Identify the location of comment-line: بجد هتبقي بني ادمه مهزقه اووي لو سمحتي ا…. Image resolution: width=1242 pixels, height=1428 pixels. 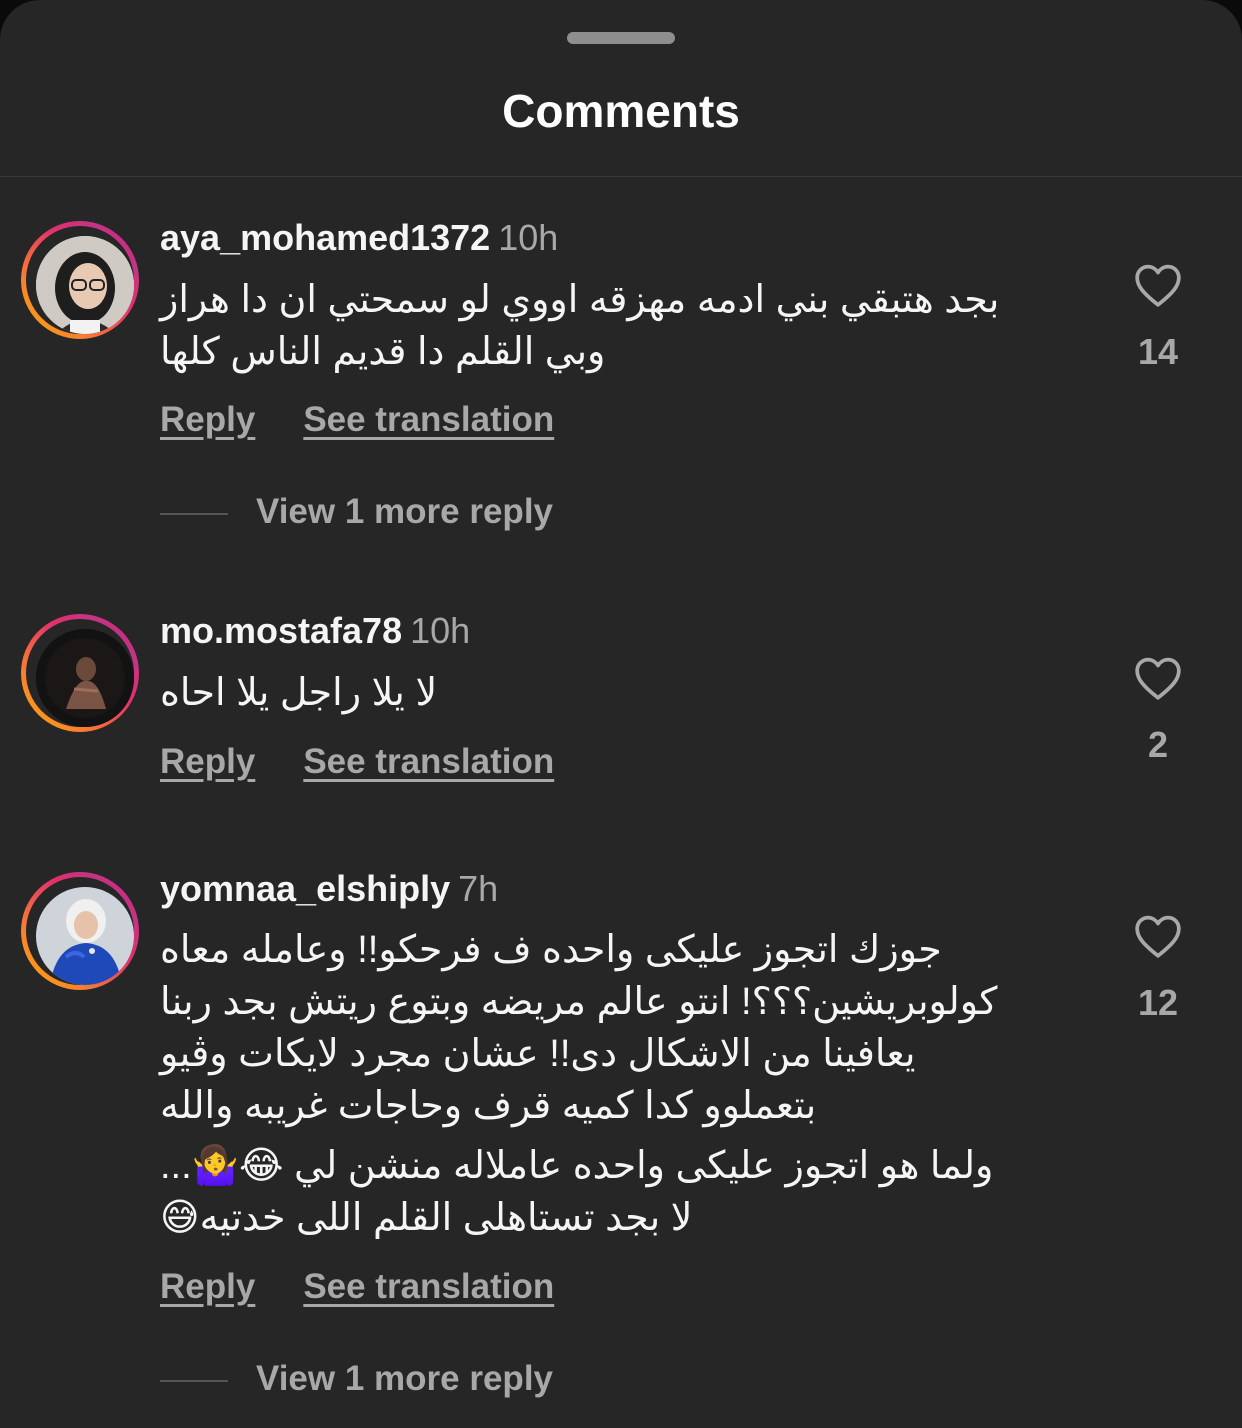
(580, 300).